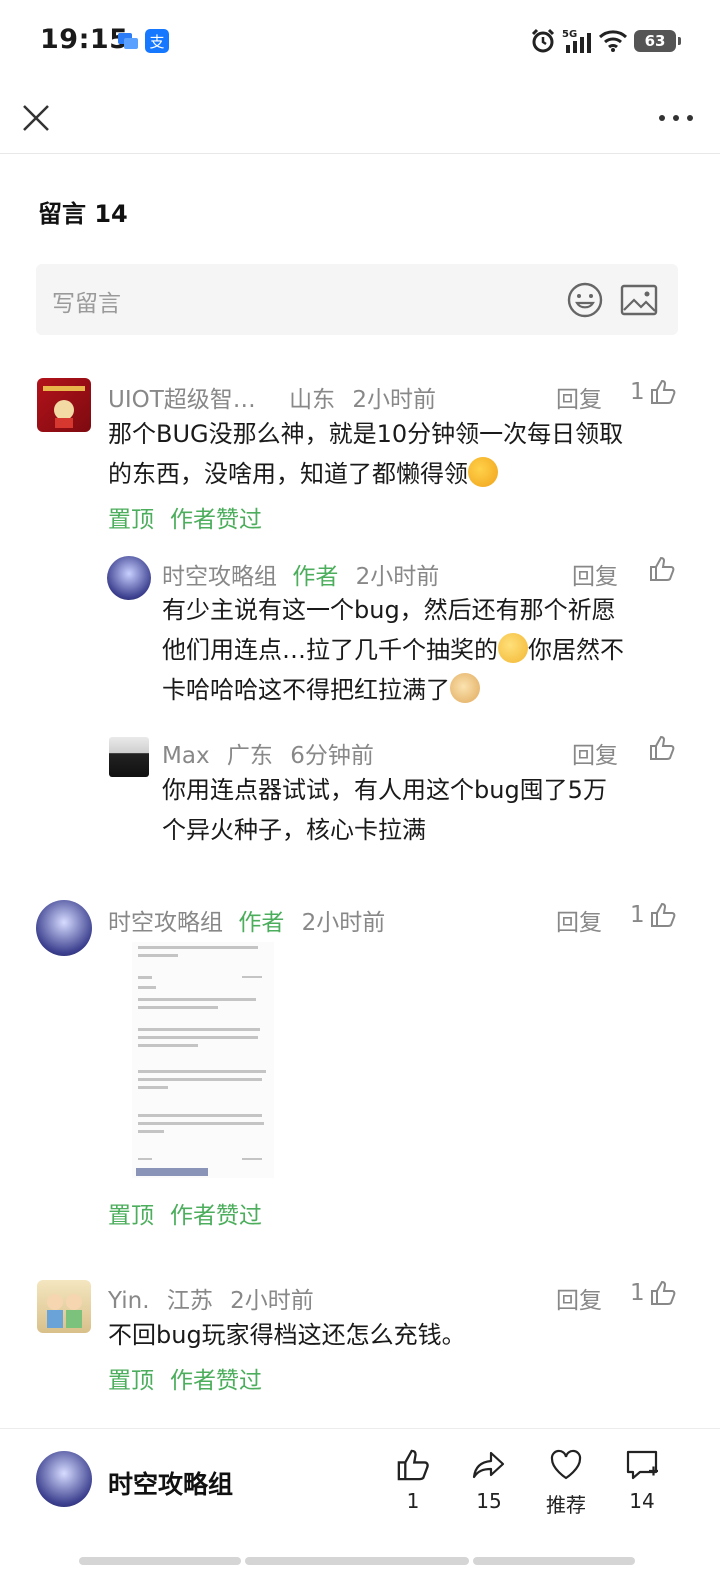 The width and height of the screenshot is (720, 1584). Describe the element at coordinates (186, 756) in the screenshot. I see `reply-username: Max` at that location.